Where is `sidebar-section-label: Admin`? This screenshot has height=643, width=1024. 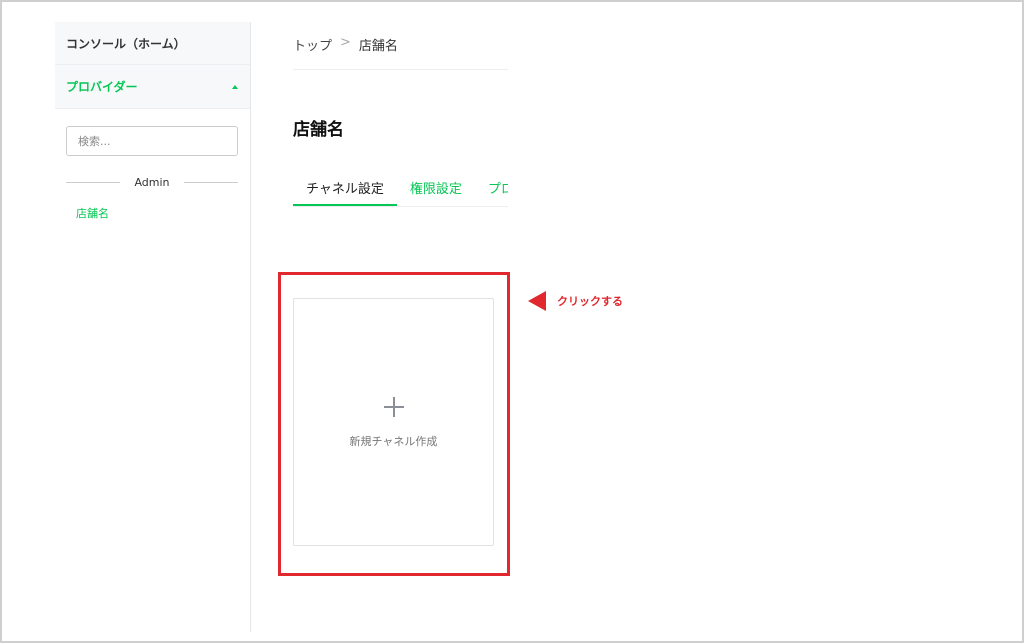 sidebar-section-label: Admin is located at coordinates (152, 182).